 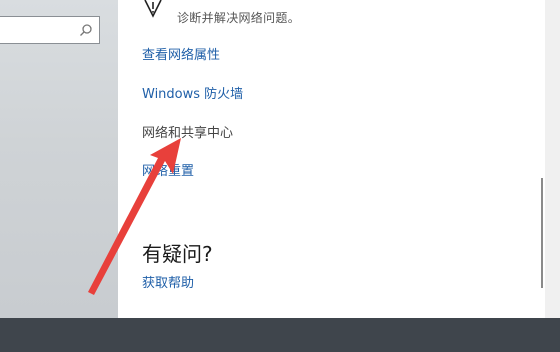 What do you see at coordinates (153, 9) in the screenshot?
I see `warning-icon` at bounding box center [153, 9].